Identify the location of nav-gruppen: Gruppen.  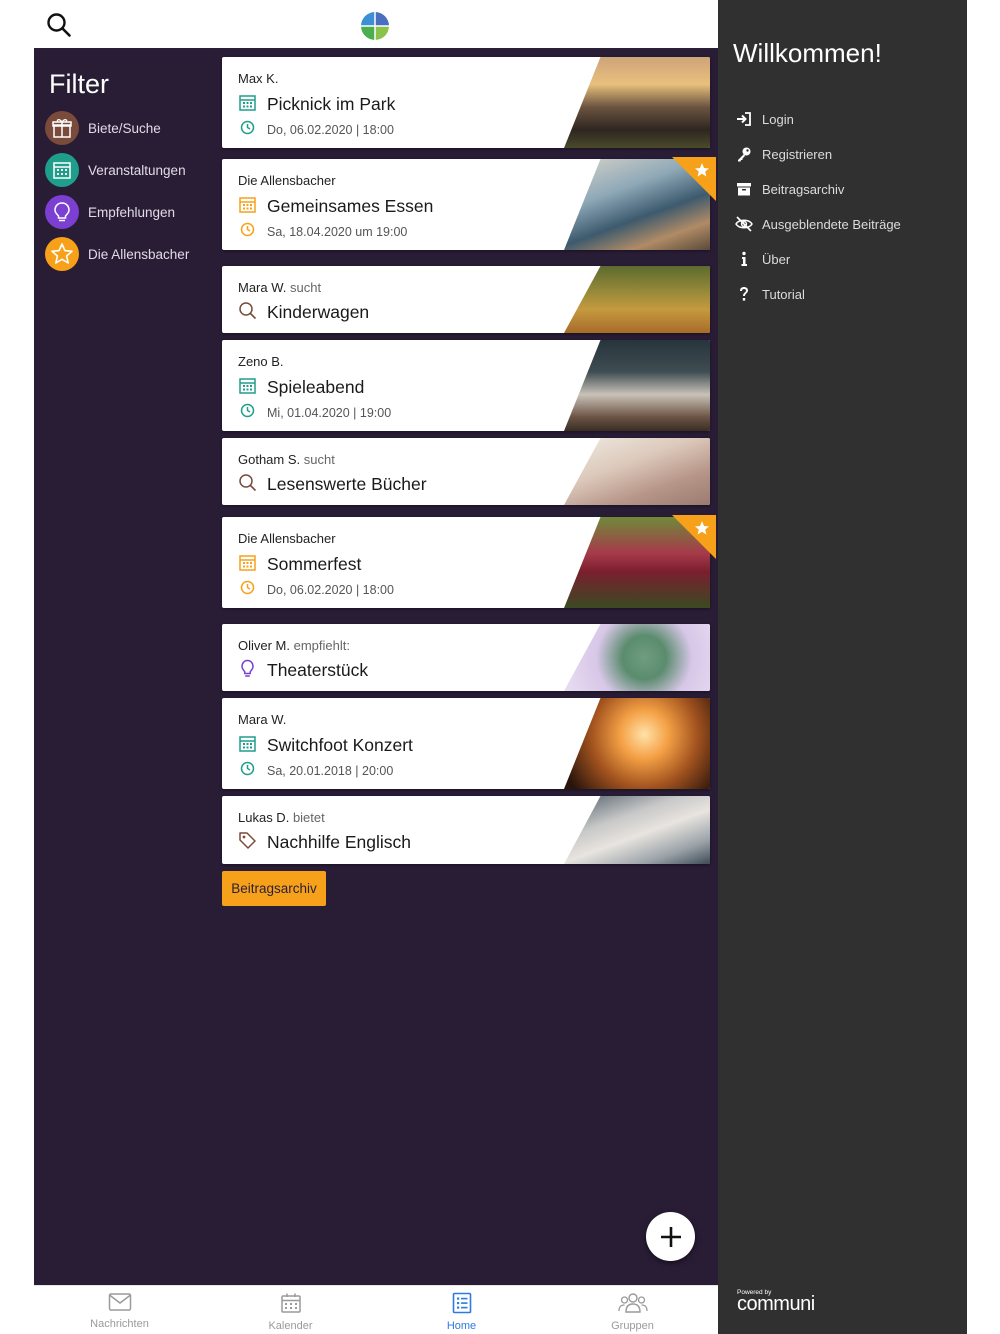
(632, 1310).